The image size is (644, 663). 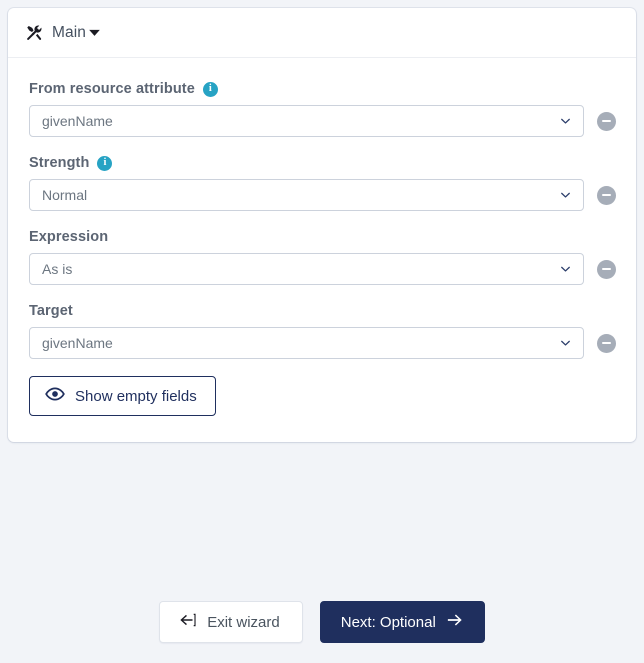 What do you see at coordinates (306, 121) in the screenshot?
I see `from-resource-attribute-select: givenName` at bounding box center [306, 121].